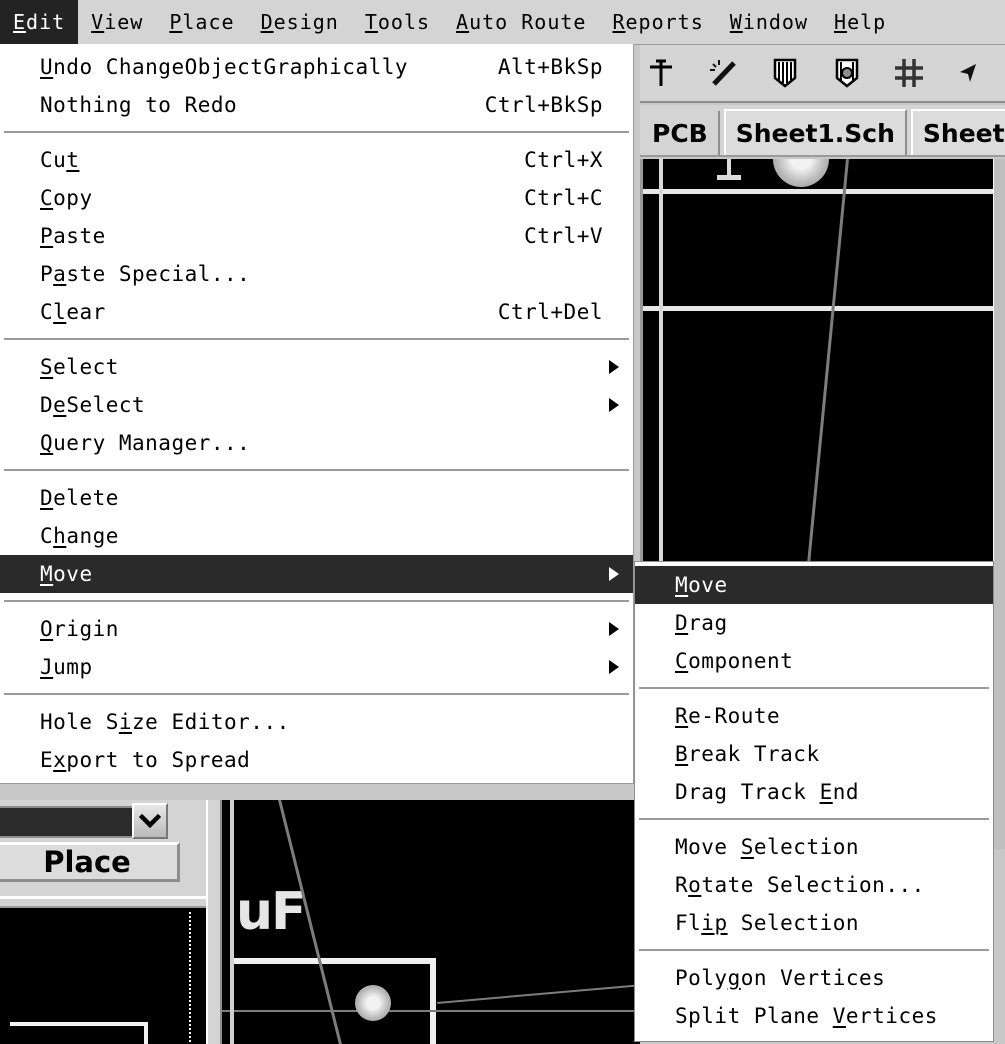 This screenshot has width=1005, height=1044. I want to click on menu-item-flip-selection: Flip Selection, so click(814, 923).